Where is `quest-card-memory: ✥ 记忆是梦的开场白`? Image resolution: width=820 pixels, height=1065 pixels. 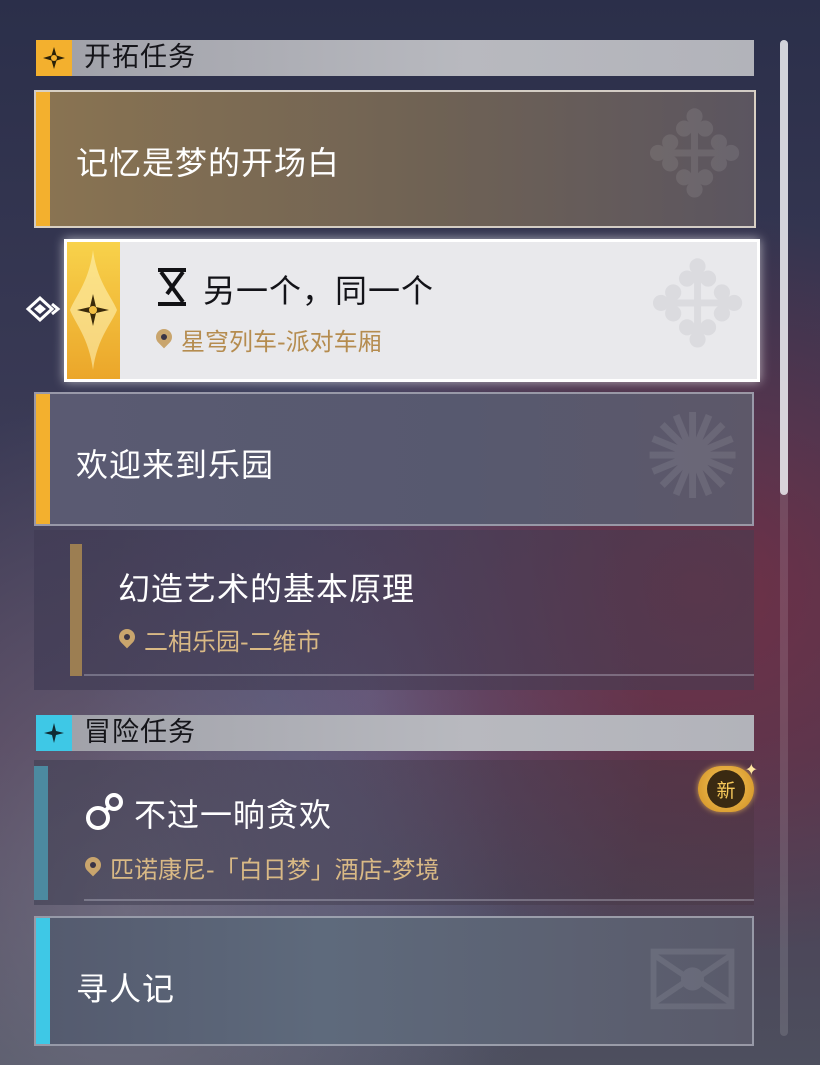
quest-card-memory: ✥ 记忆是梦的开场白 is located at coordinates (395, 159).